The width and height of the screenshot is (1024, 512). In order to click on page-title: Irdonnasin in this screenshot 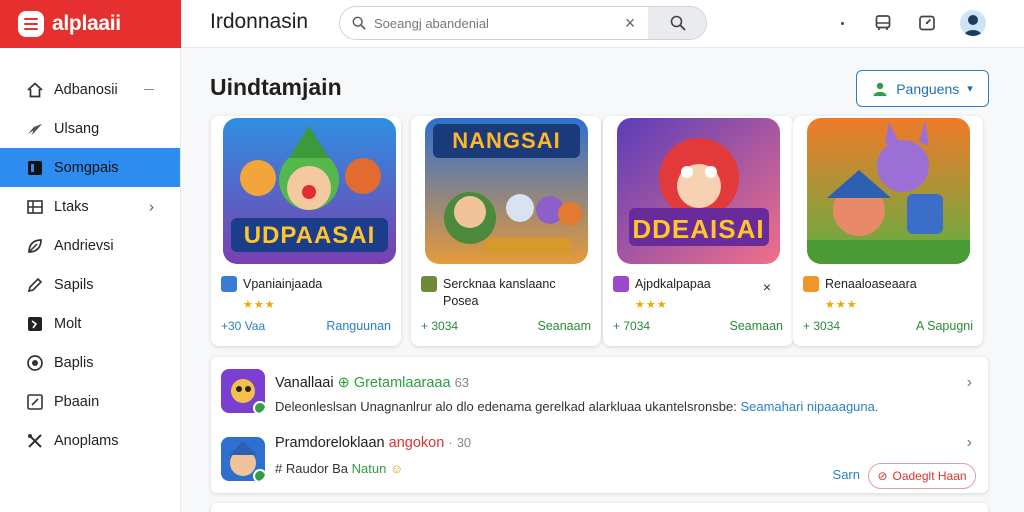, I will do `click(259, 21)`.